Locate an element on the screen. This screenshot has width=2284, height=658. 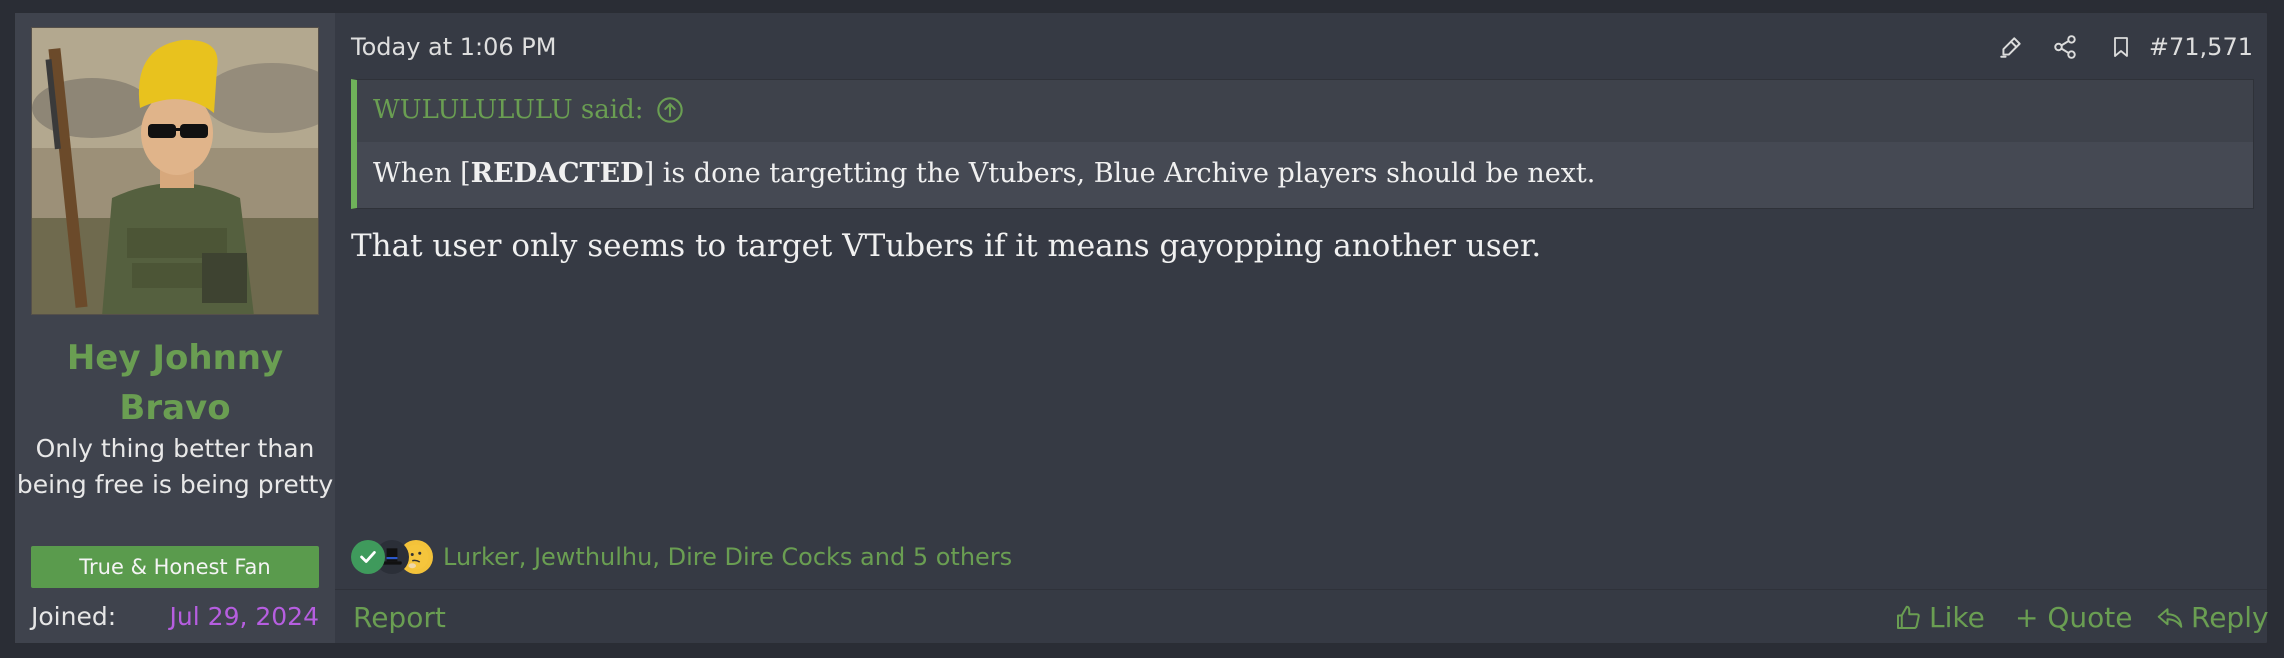
joined-date: Jul 29, 2024 is located at coordinates (244, 616).